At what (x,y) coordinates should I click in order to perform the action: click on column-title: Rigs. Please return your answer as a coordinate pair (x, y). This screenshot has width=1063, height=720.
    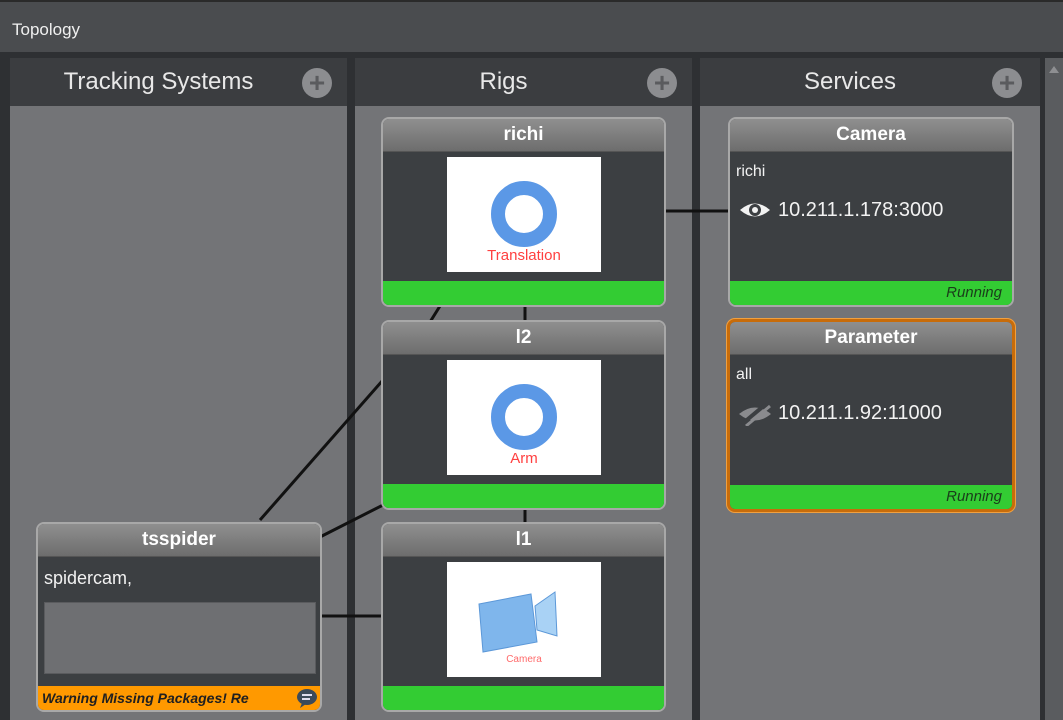
    Looking at the image, I should click on (503, 81).